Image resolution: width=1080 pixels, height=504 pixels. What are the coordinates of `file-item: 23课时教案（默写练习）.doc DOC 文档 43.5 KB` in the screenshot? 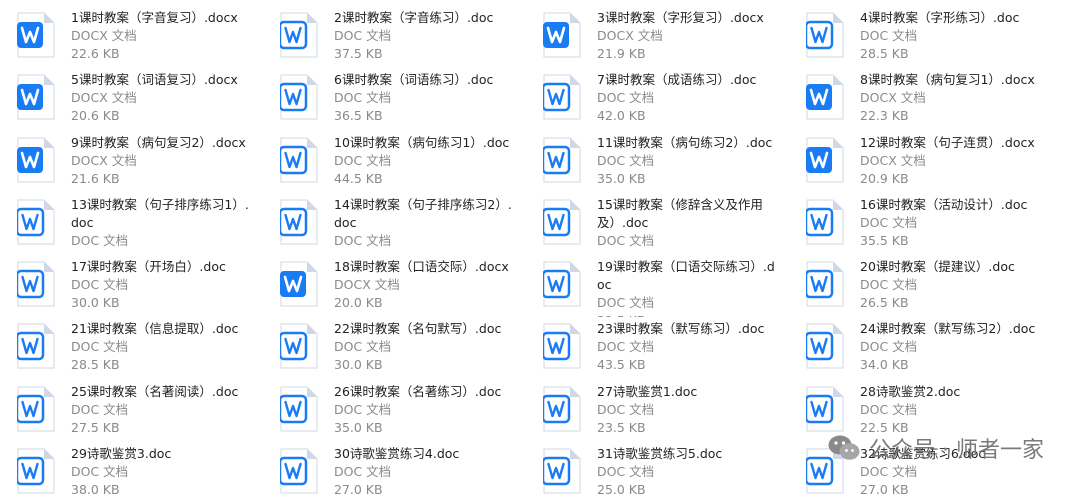 It's located at (674, 348).